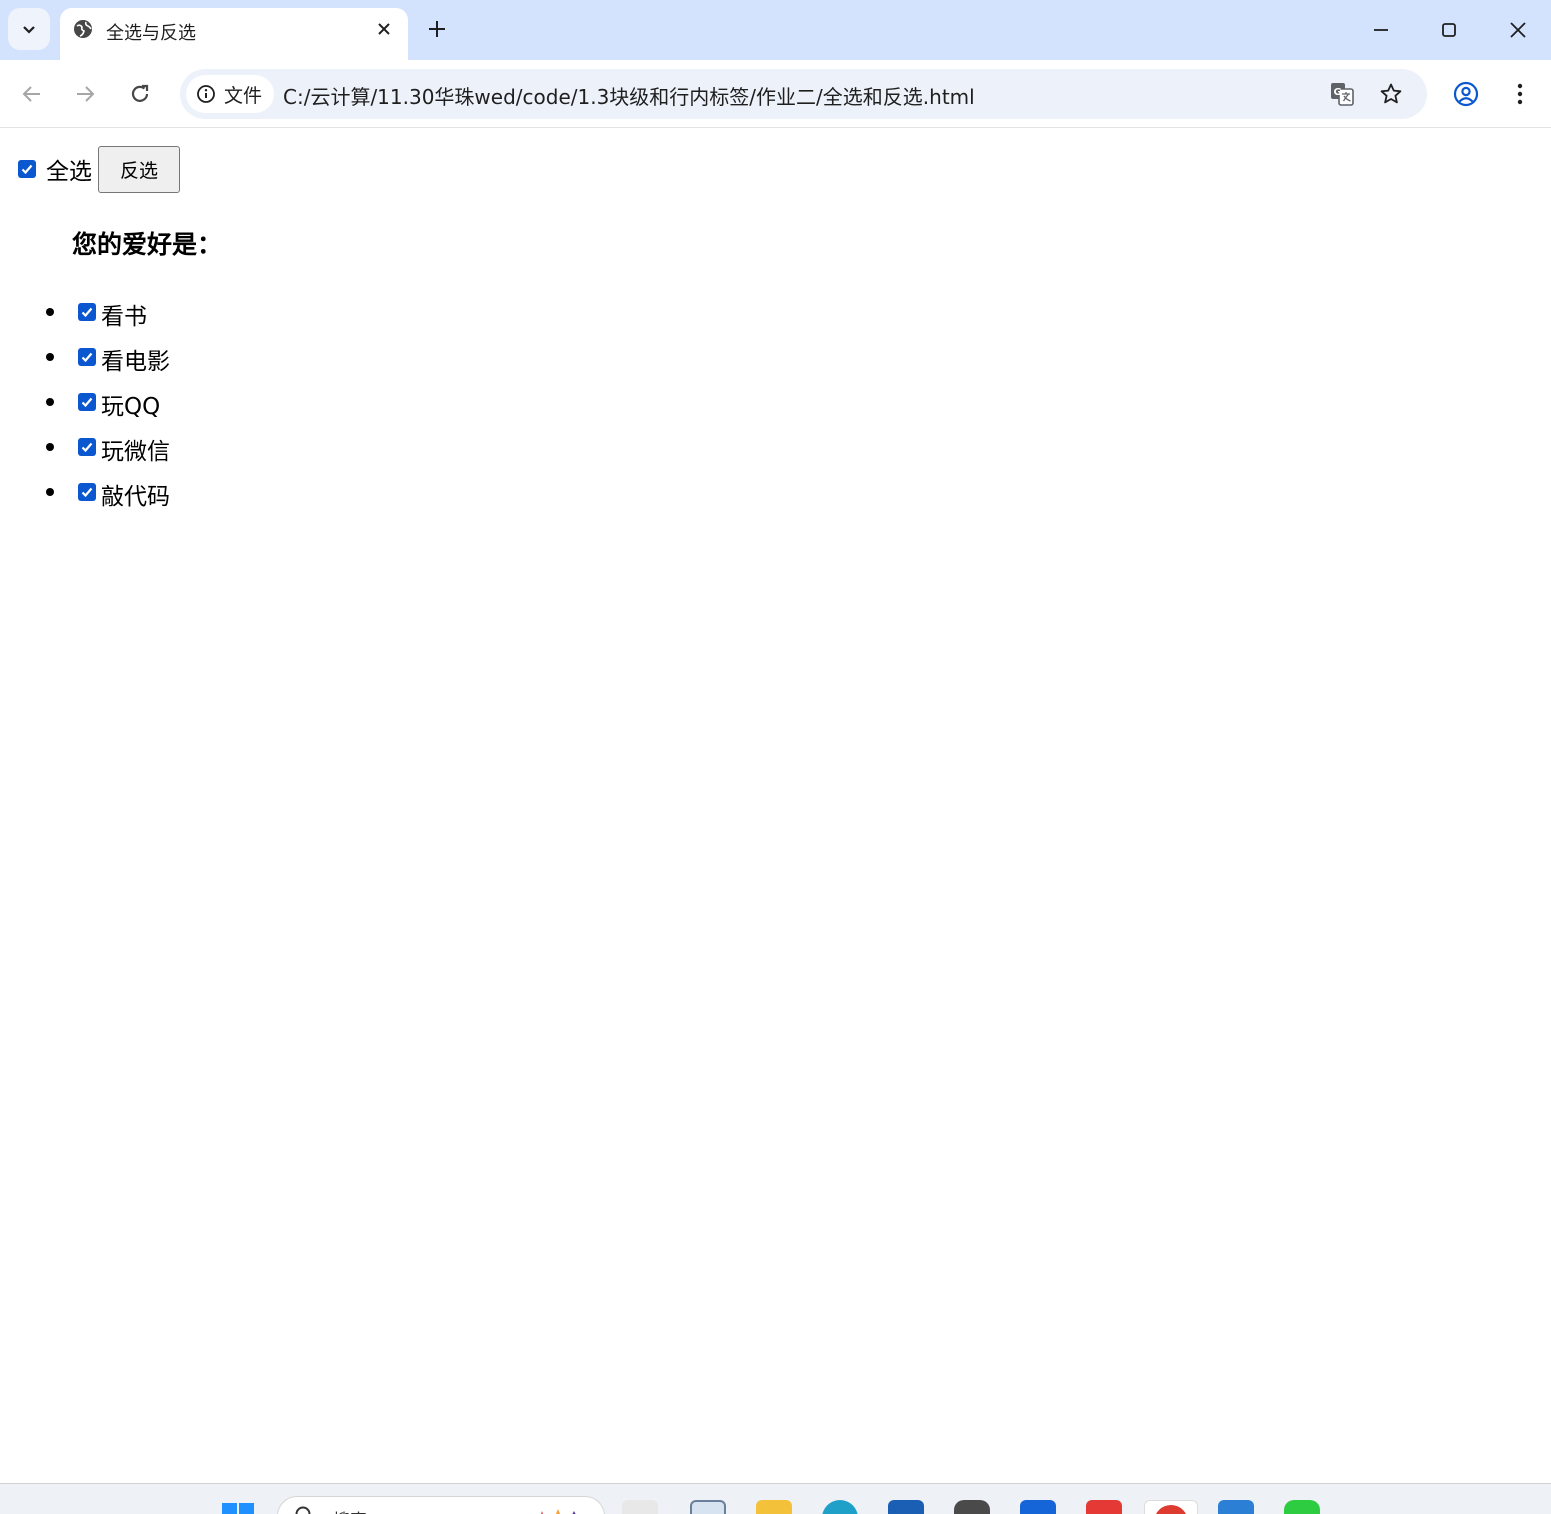 The width and height of the screenshot is (1551, 1514). I want to click on hobbies-heading: 您的爱好是：, so click(147, 244).